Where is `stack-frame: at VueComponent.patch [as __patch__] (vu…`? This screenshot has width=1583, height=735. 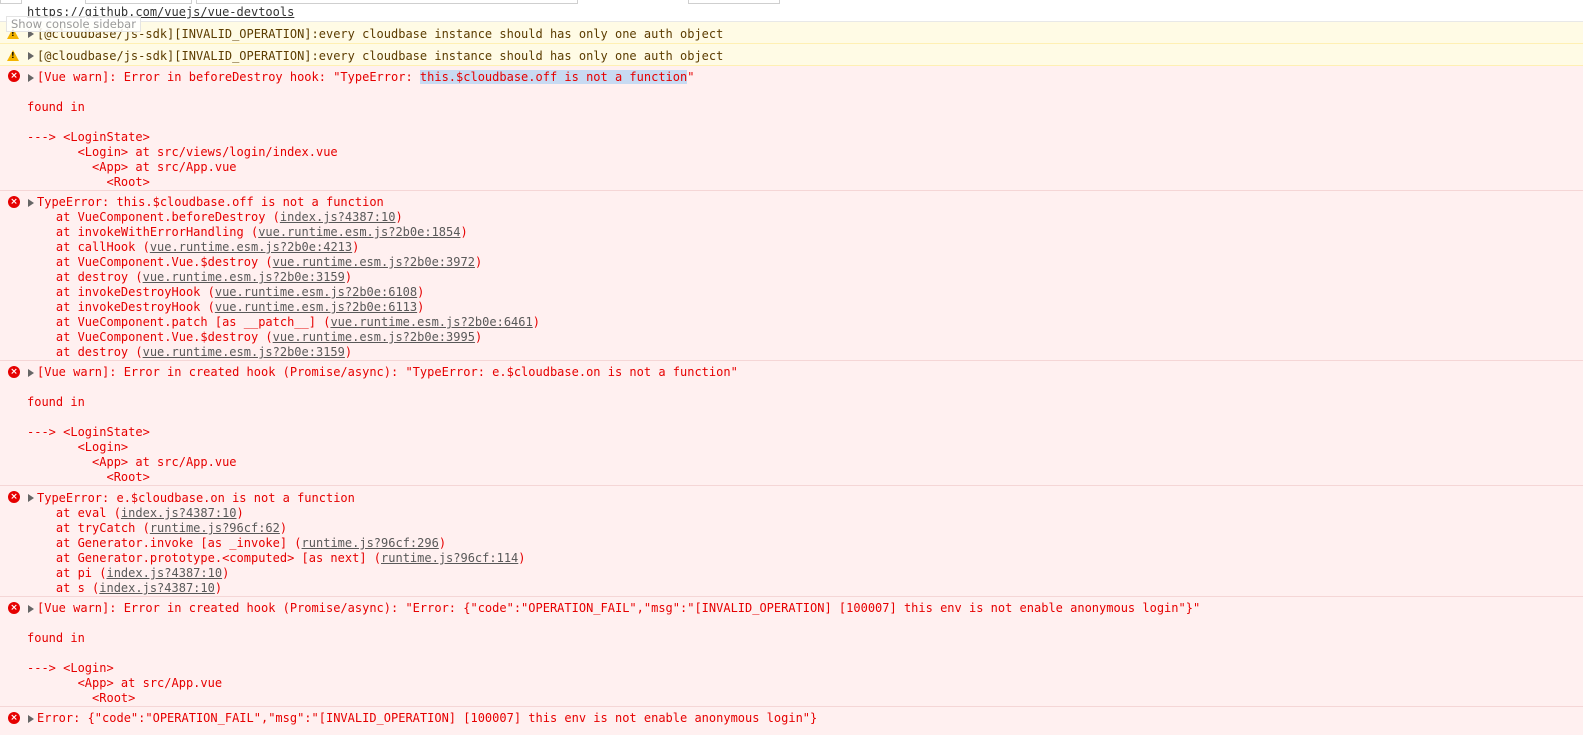
stack-frame: at VueComponent.patch [as __patch__] (vu… is located at coordinates (283, 322).